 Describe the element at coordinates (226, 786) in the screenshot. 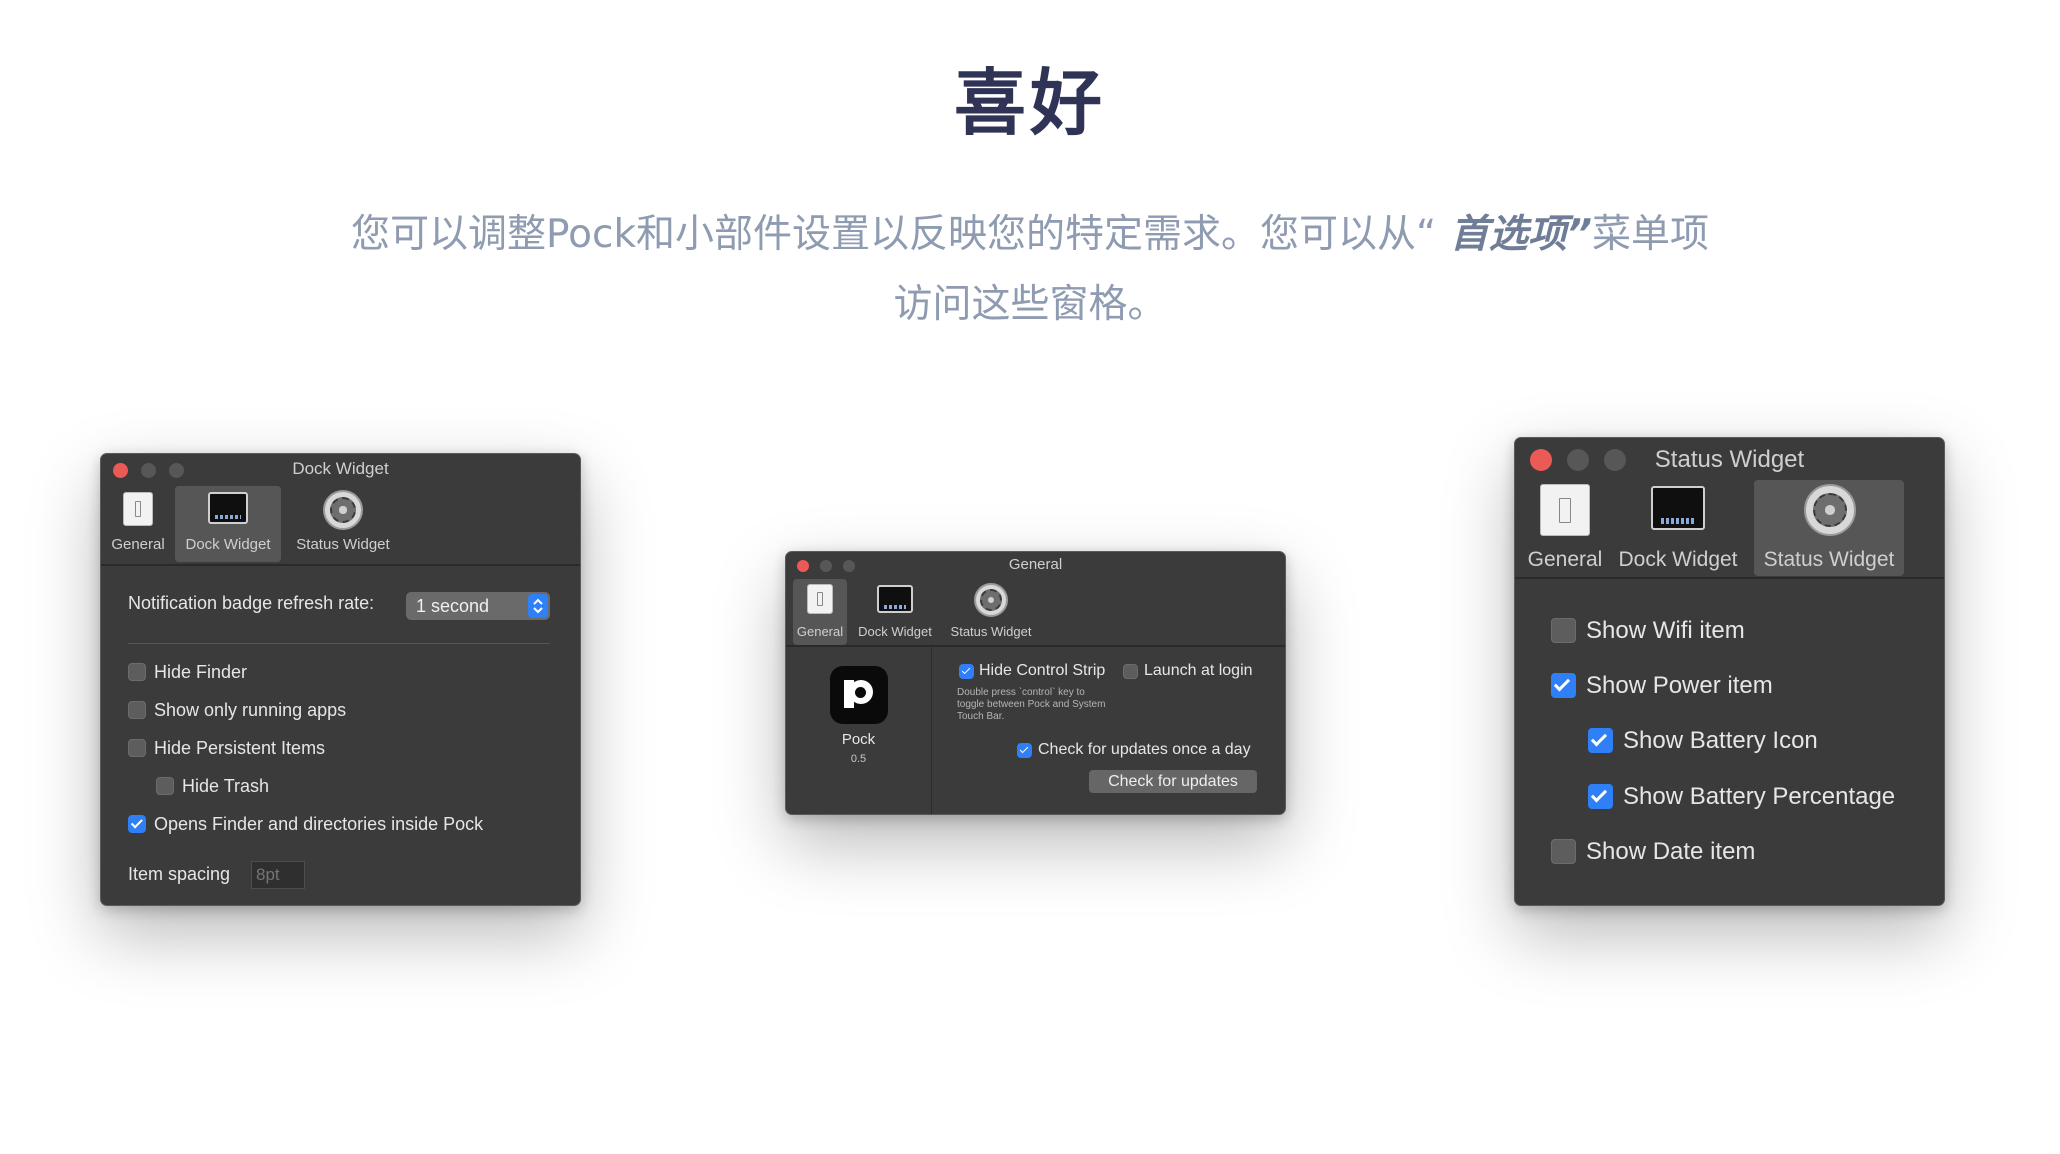

I see `hide-trash-label: Hide Trash` at that location.